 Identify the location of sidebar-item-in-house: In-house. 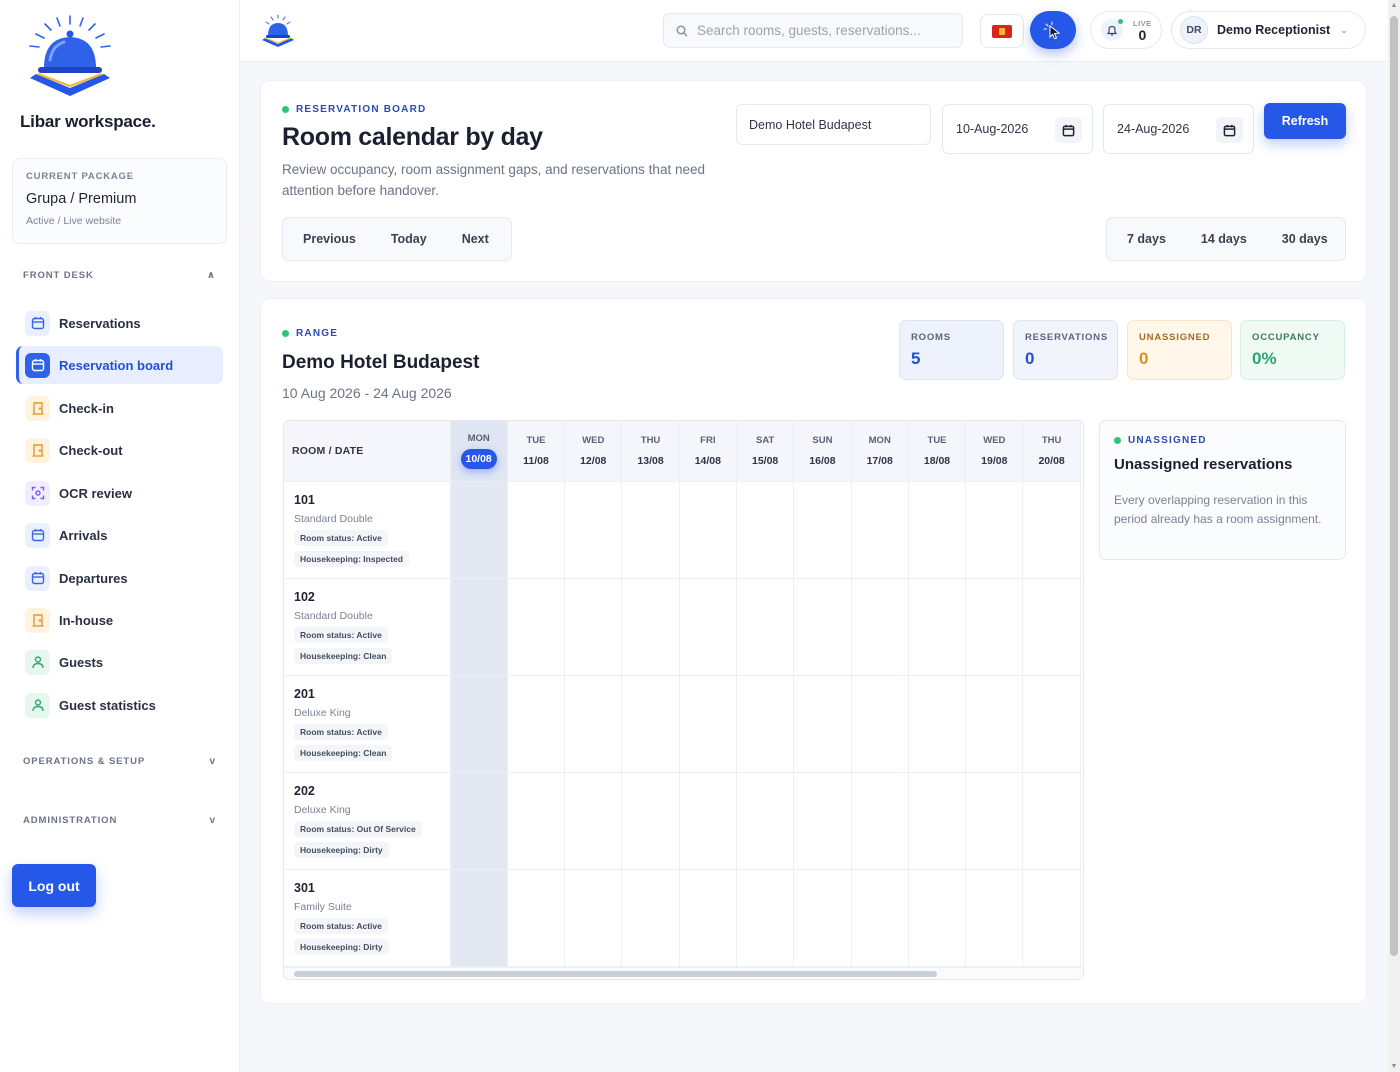
(119, 620).